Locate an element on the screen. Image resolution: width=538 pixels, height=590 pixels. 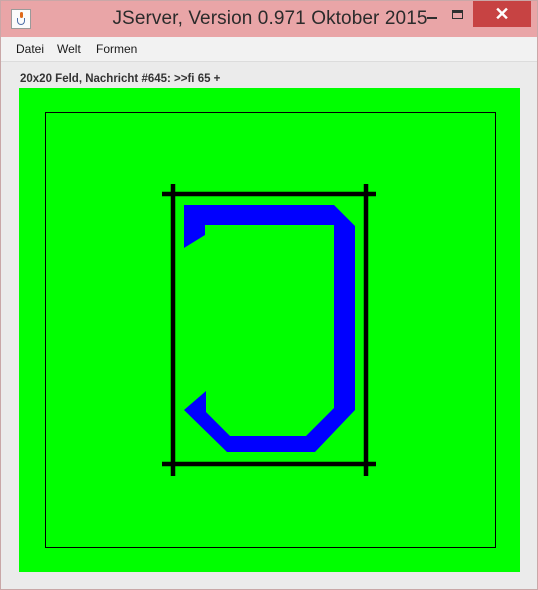
menu-datei: Datei is located at coordinates (30, 49).